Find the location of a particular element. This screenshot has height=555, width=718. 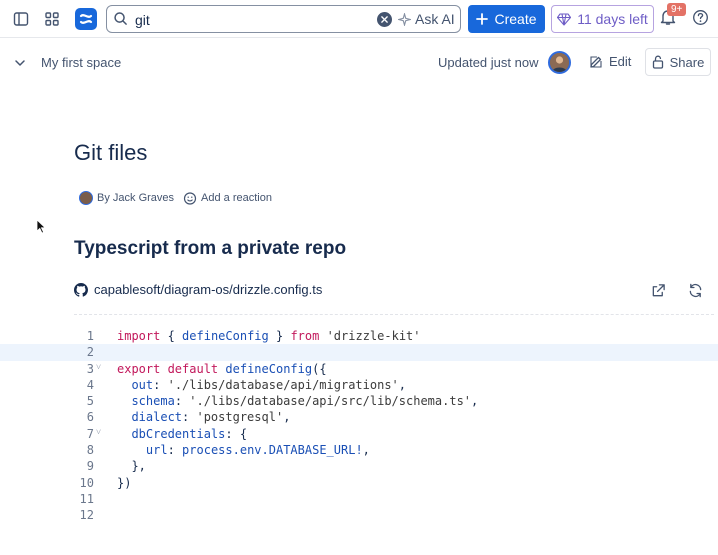

code-text: }) is located at coordinates (124, 483).